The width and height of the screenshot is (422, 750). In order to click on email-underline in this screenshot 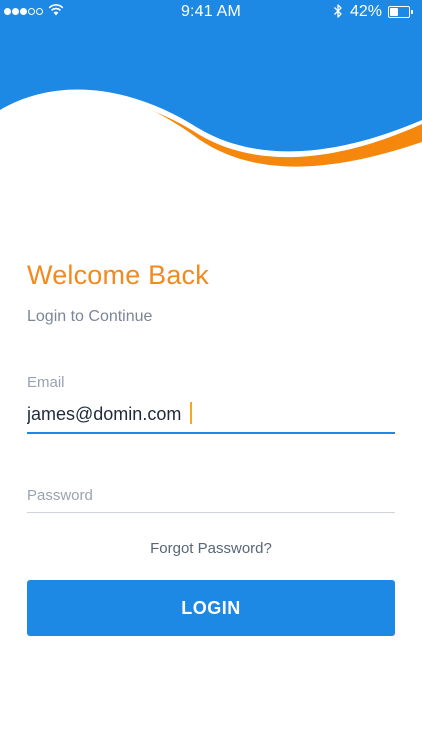, I will do `click(211, 433)`.